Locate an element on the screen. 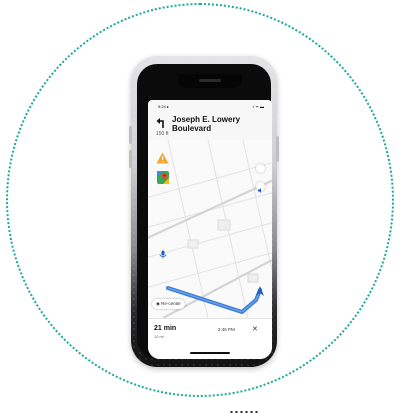  street-name-line1: Joseph E. Lowery is located at coordinates (206, 119).